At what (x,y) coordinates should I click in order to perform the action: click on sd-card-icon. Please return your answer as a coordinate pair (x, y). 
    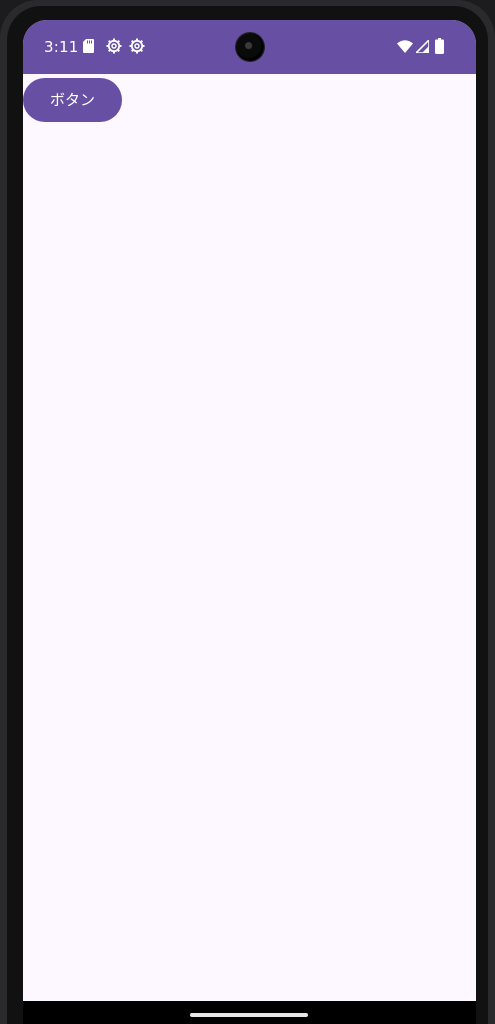
    Looking at the image, I should click on (88, 46).